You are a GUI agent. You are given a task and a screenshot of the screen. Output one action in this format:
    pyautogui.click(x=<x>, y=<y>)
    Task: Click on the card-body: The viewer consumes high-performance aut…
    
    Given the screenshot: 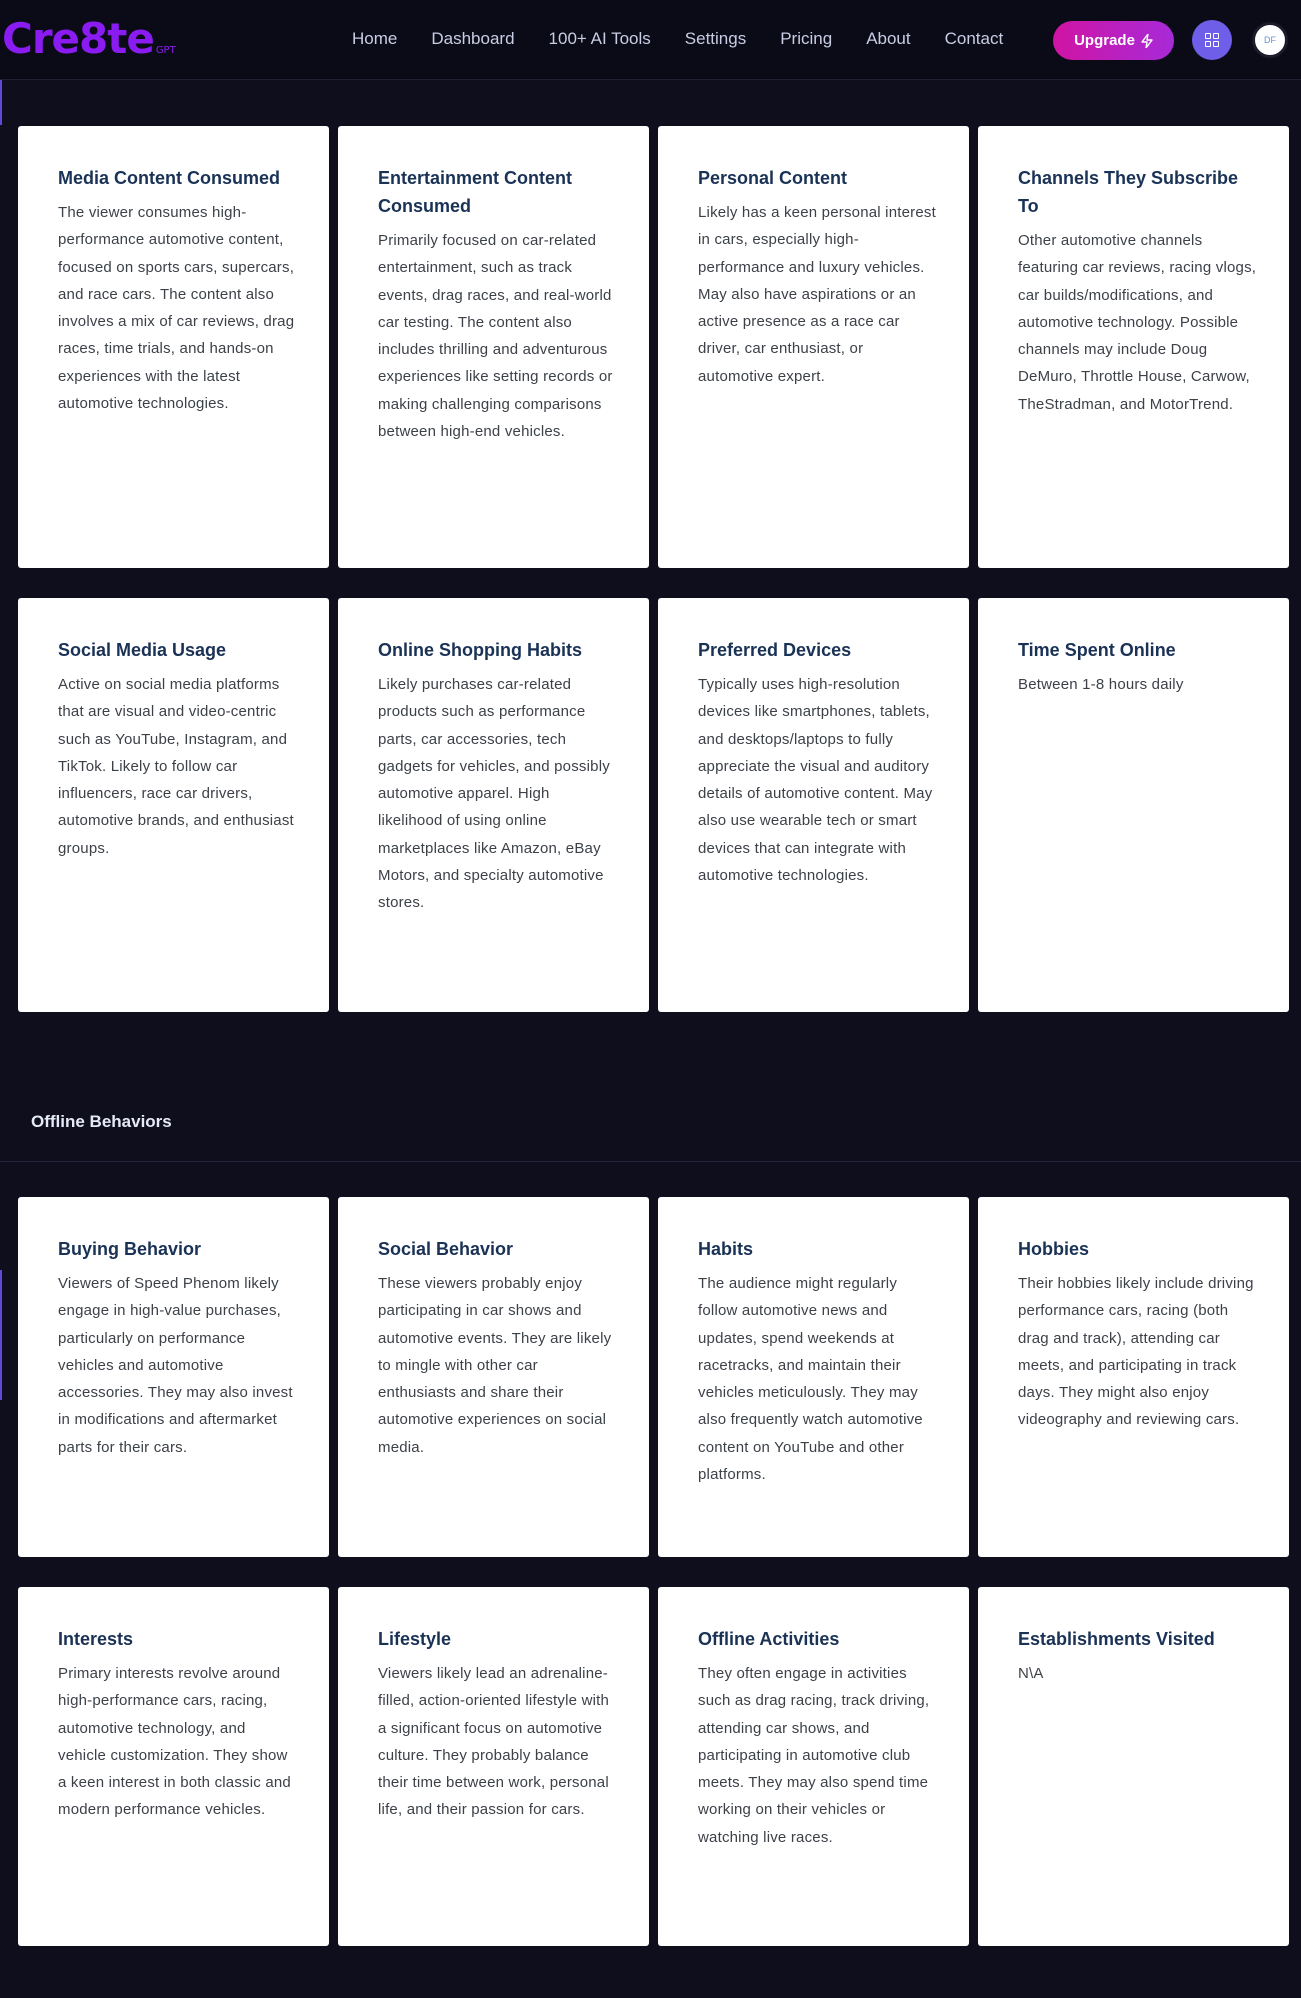 What is the action you would take?
    pyautogui.click(x=176, y=308)
    